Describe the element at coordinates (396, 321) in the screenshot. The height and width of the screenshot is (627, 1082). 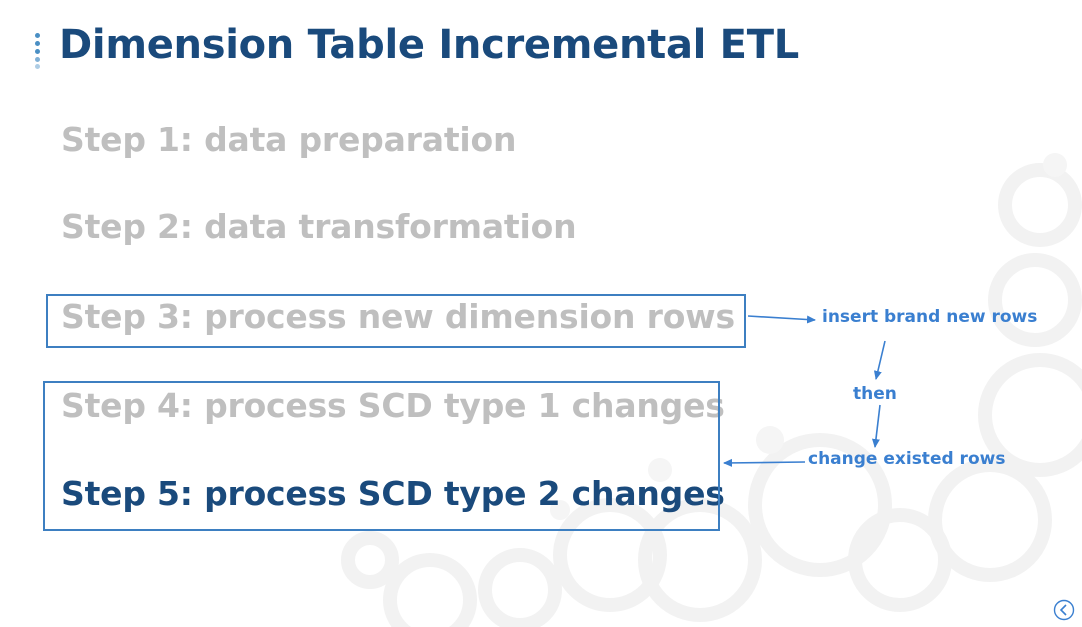
I see `step-3-highlight-box` at that location.